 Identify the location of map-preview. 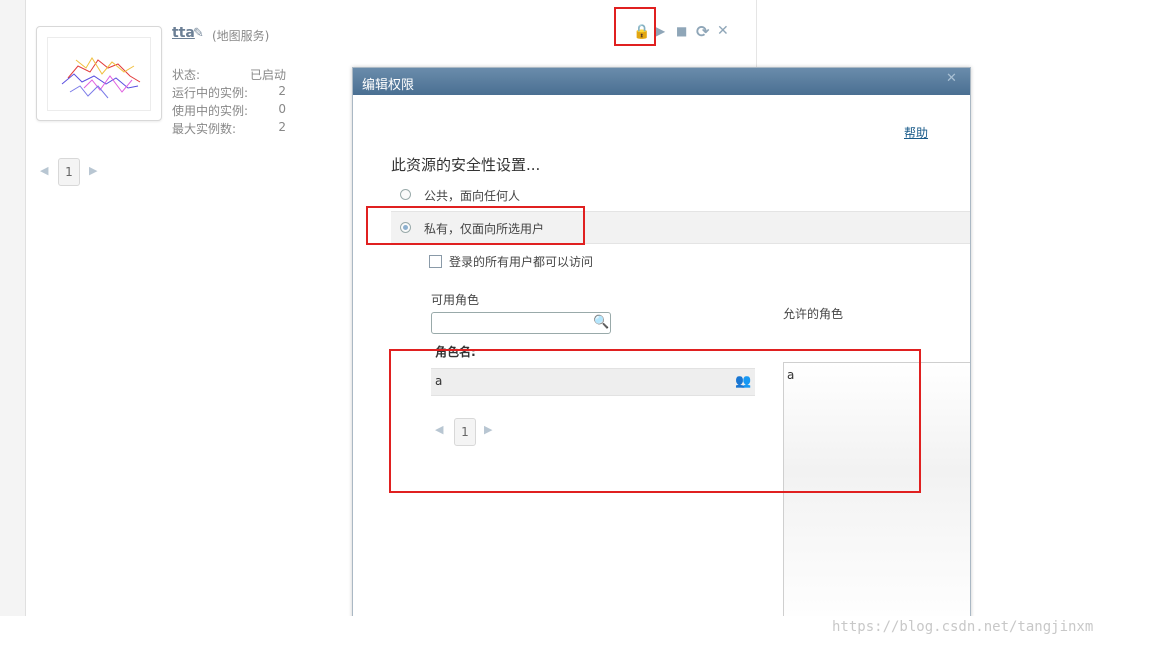
(99, 74).